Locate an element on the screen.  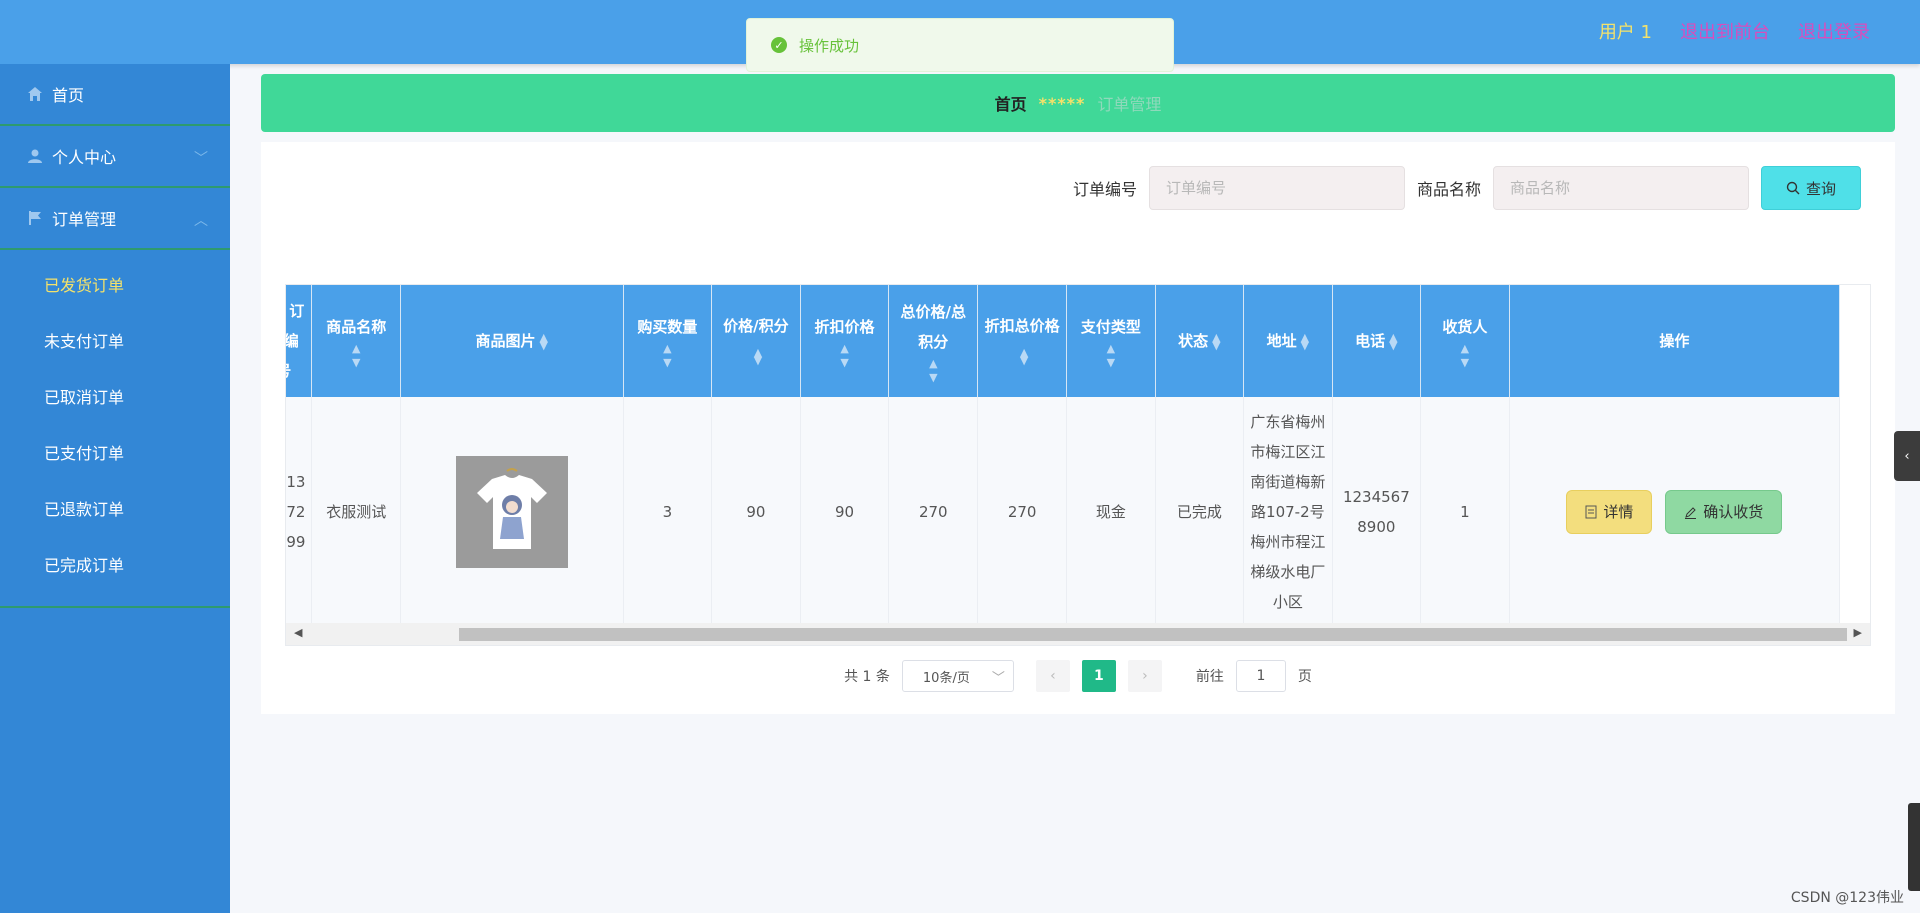
sidebar-item-shipped-orders: 已发货订单 is located at coordinates (115, 286).